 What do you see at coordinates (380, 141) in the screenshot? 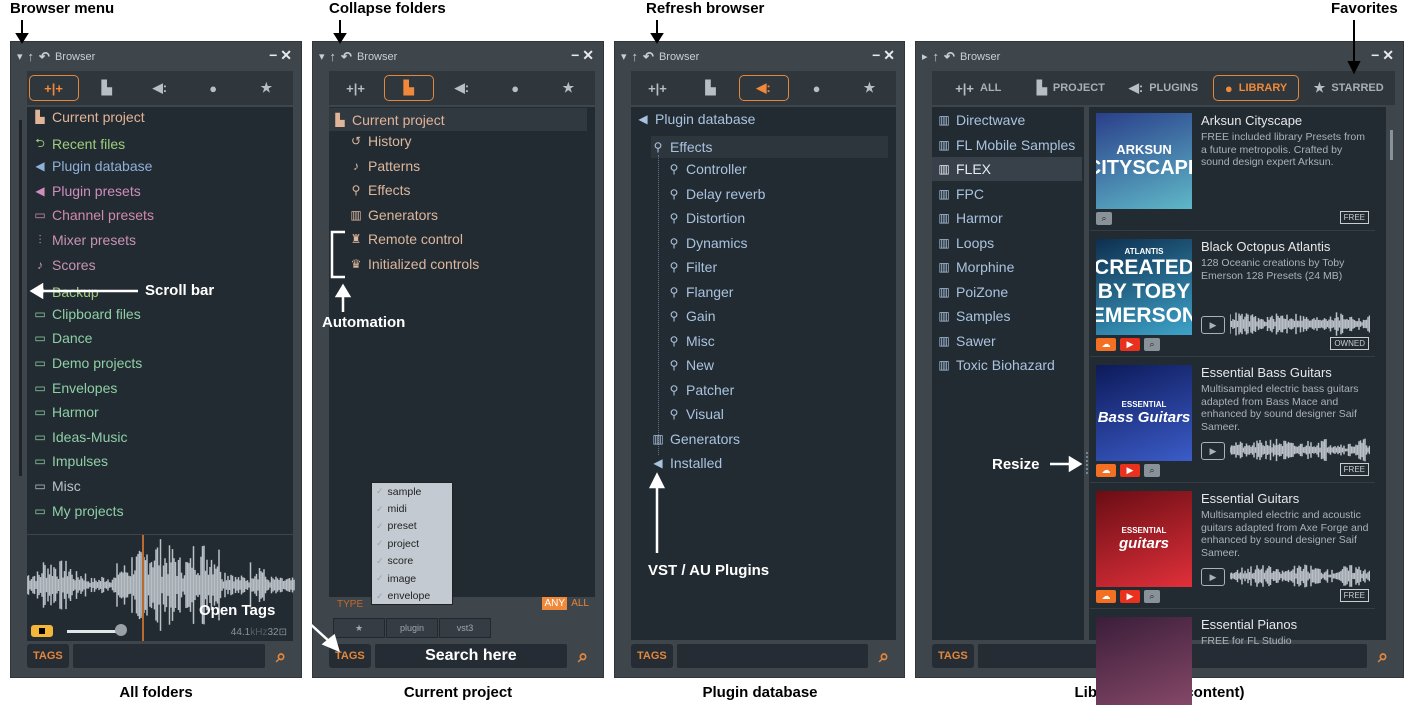
I see `tree-item: ↺ History` at bounding box center [380, 141].